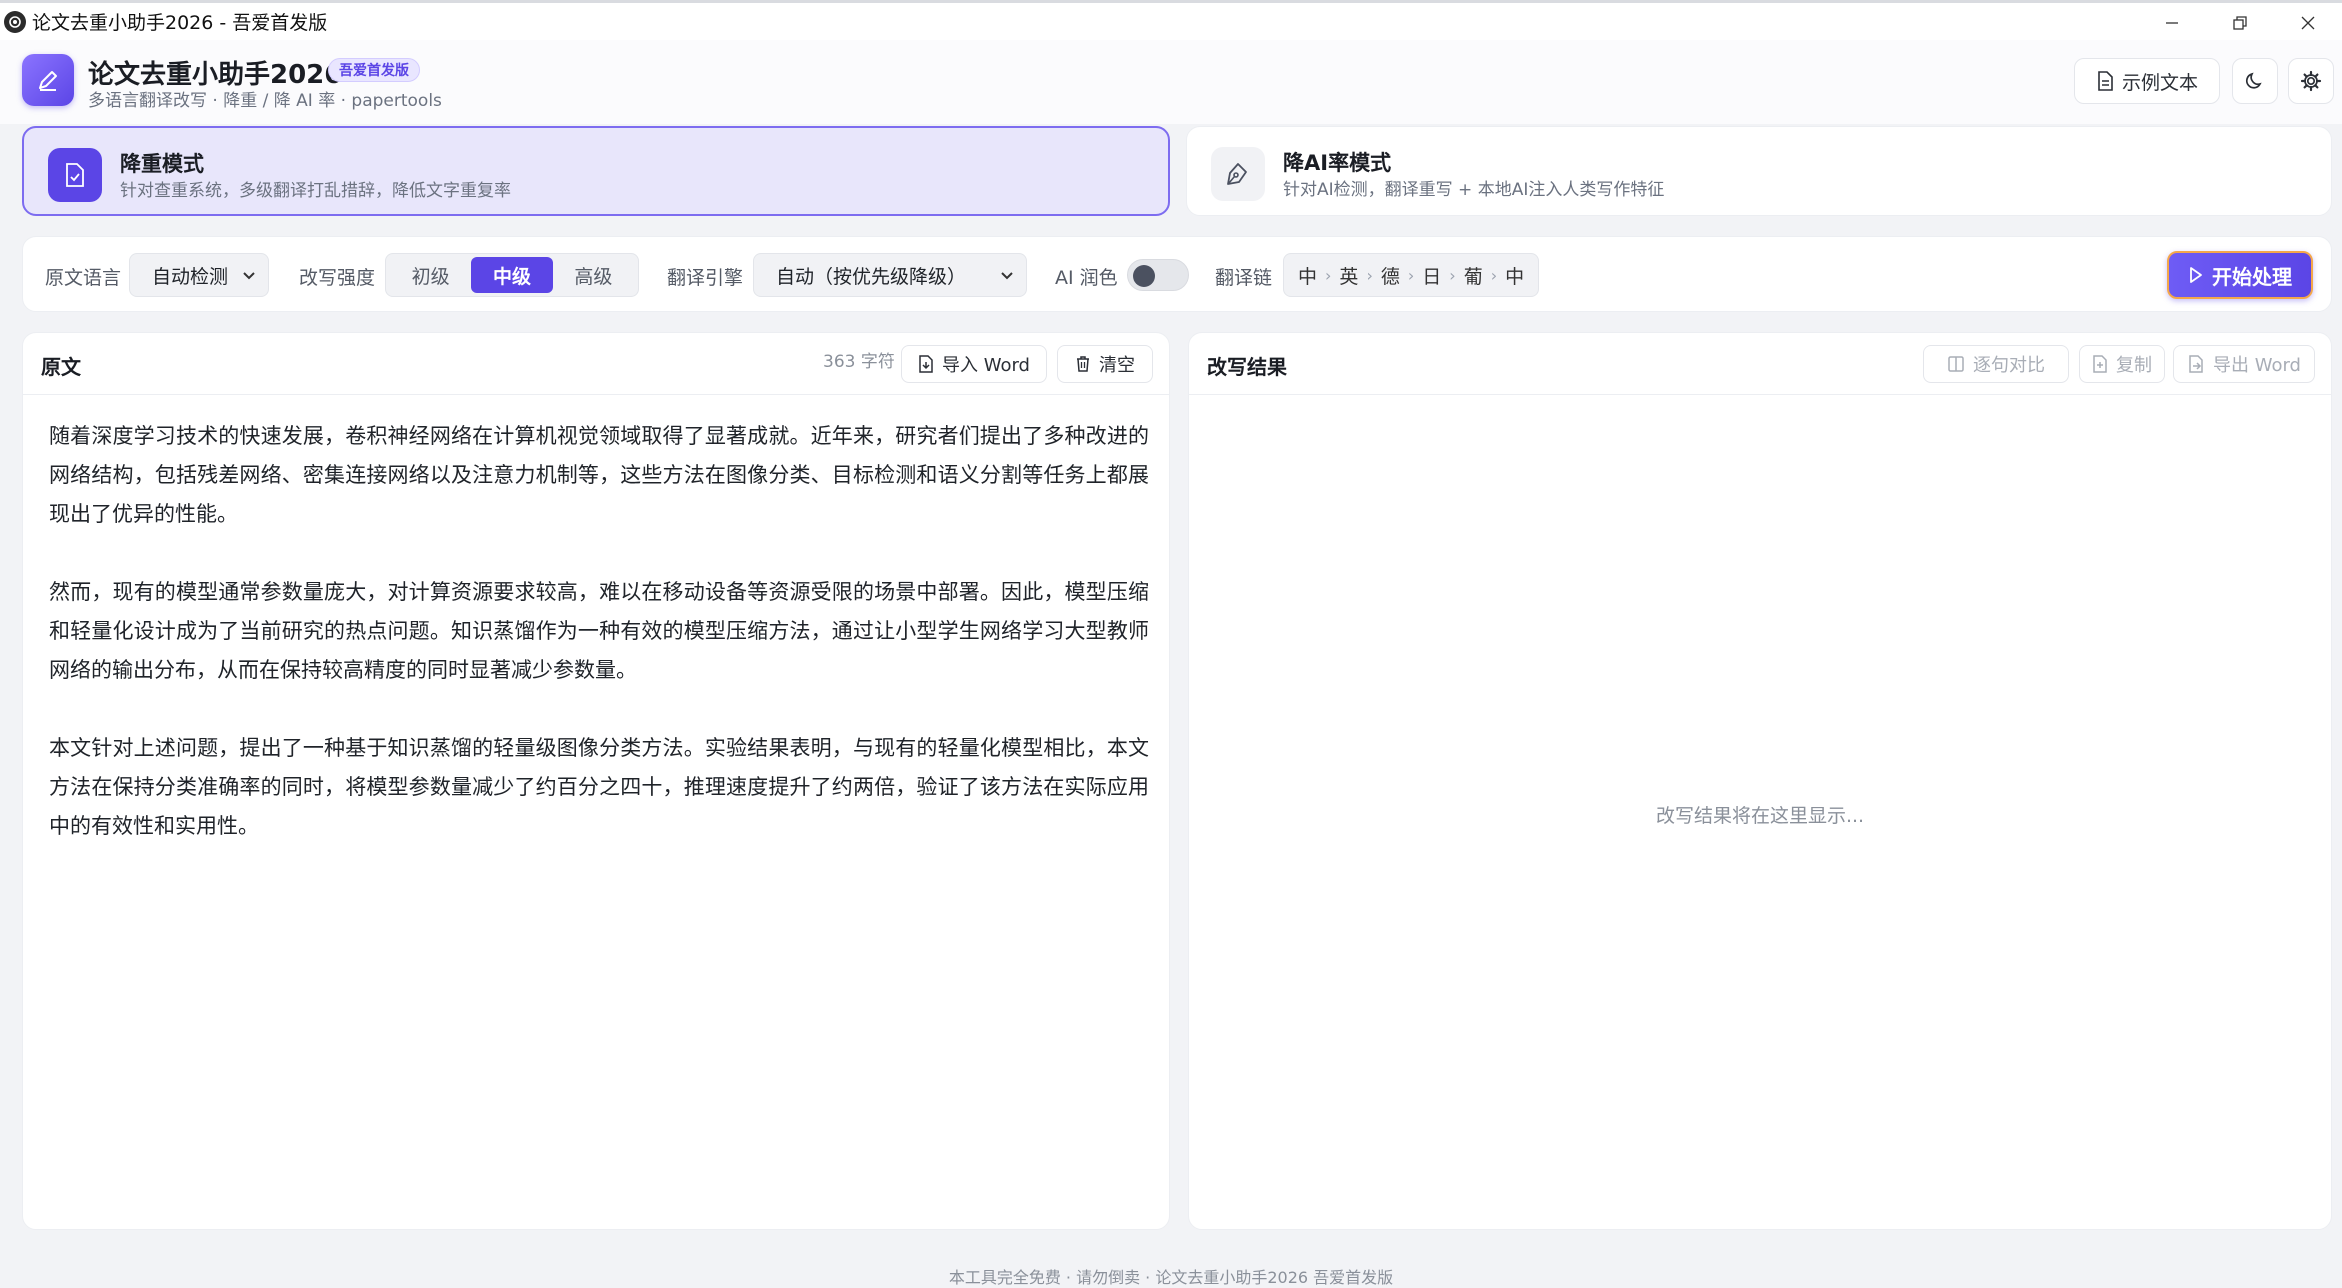  I want to click on mode-card-ai-reduce: 降AI率模式 针对AI检测，翻译重写 + 本地AI注入人类写作特征, so click(1759, 171).